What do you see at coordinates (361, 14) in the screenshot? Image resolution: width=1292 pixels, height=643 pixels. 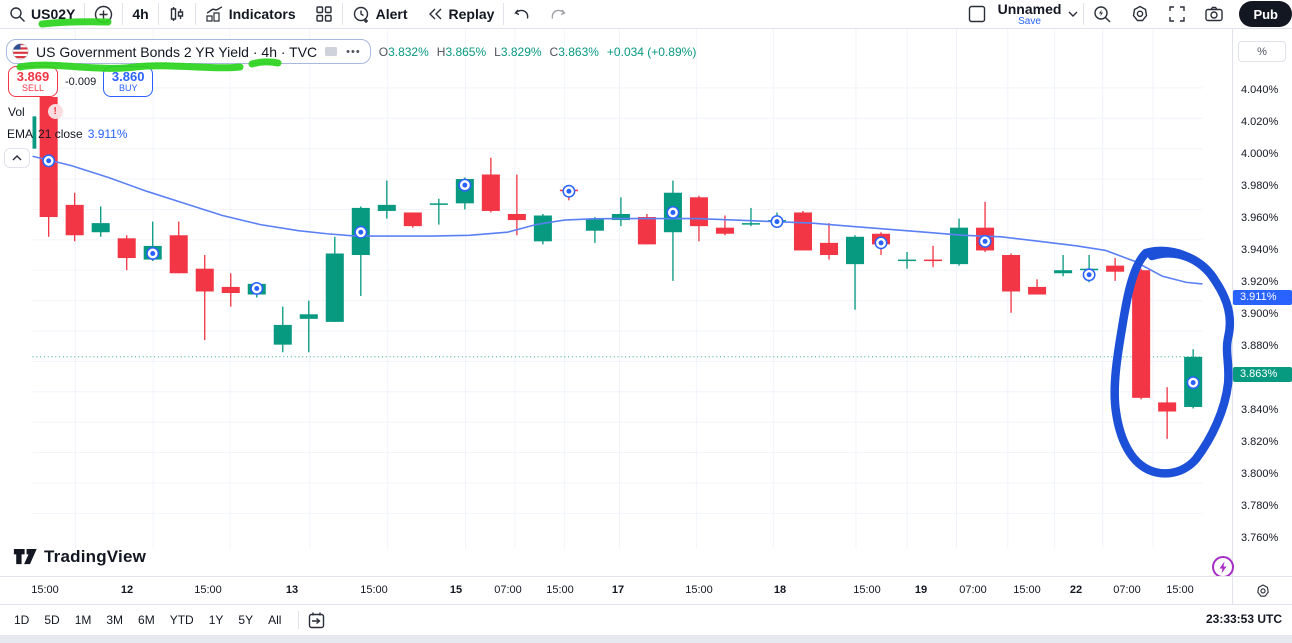 I see `alert-clock-icon` at bounding box center [361, 14].